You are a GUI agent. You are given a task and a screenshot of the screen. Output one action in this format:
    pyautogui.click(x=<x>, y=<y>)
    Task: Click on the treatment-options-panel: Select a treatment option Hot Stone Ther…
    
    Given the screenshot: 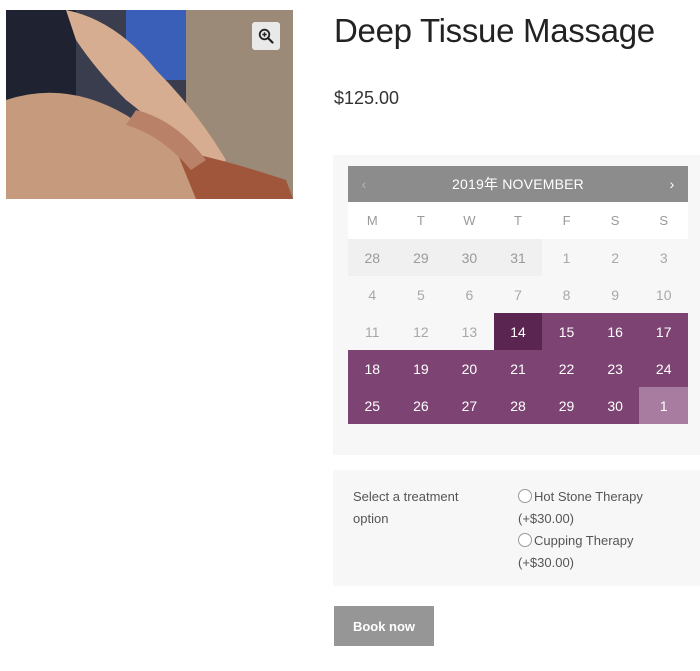 What is the action you would take?
    pyautogui.click(x=516, y=528)
    